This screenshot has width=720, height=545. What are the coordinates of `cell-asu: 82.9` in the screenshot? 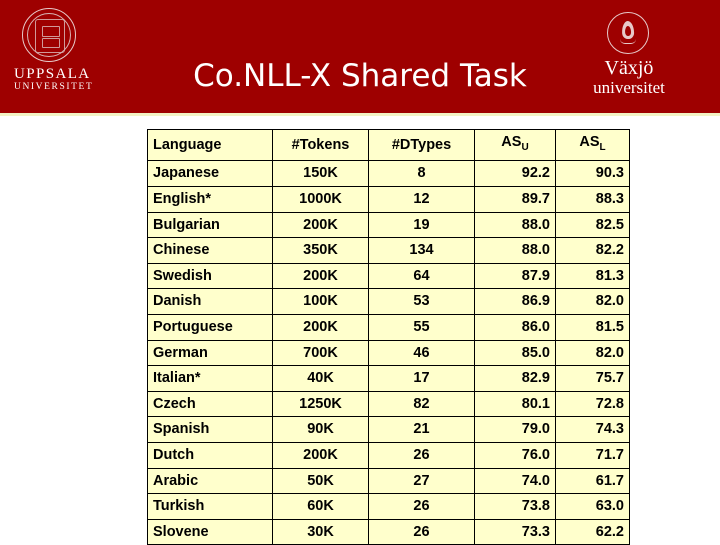 It's located at (515, 378).